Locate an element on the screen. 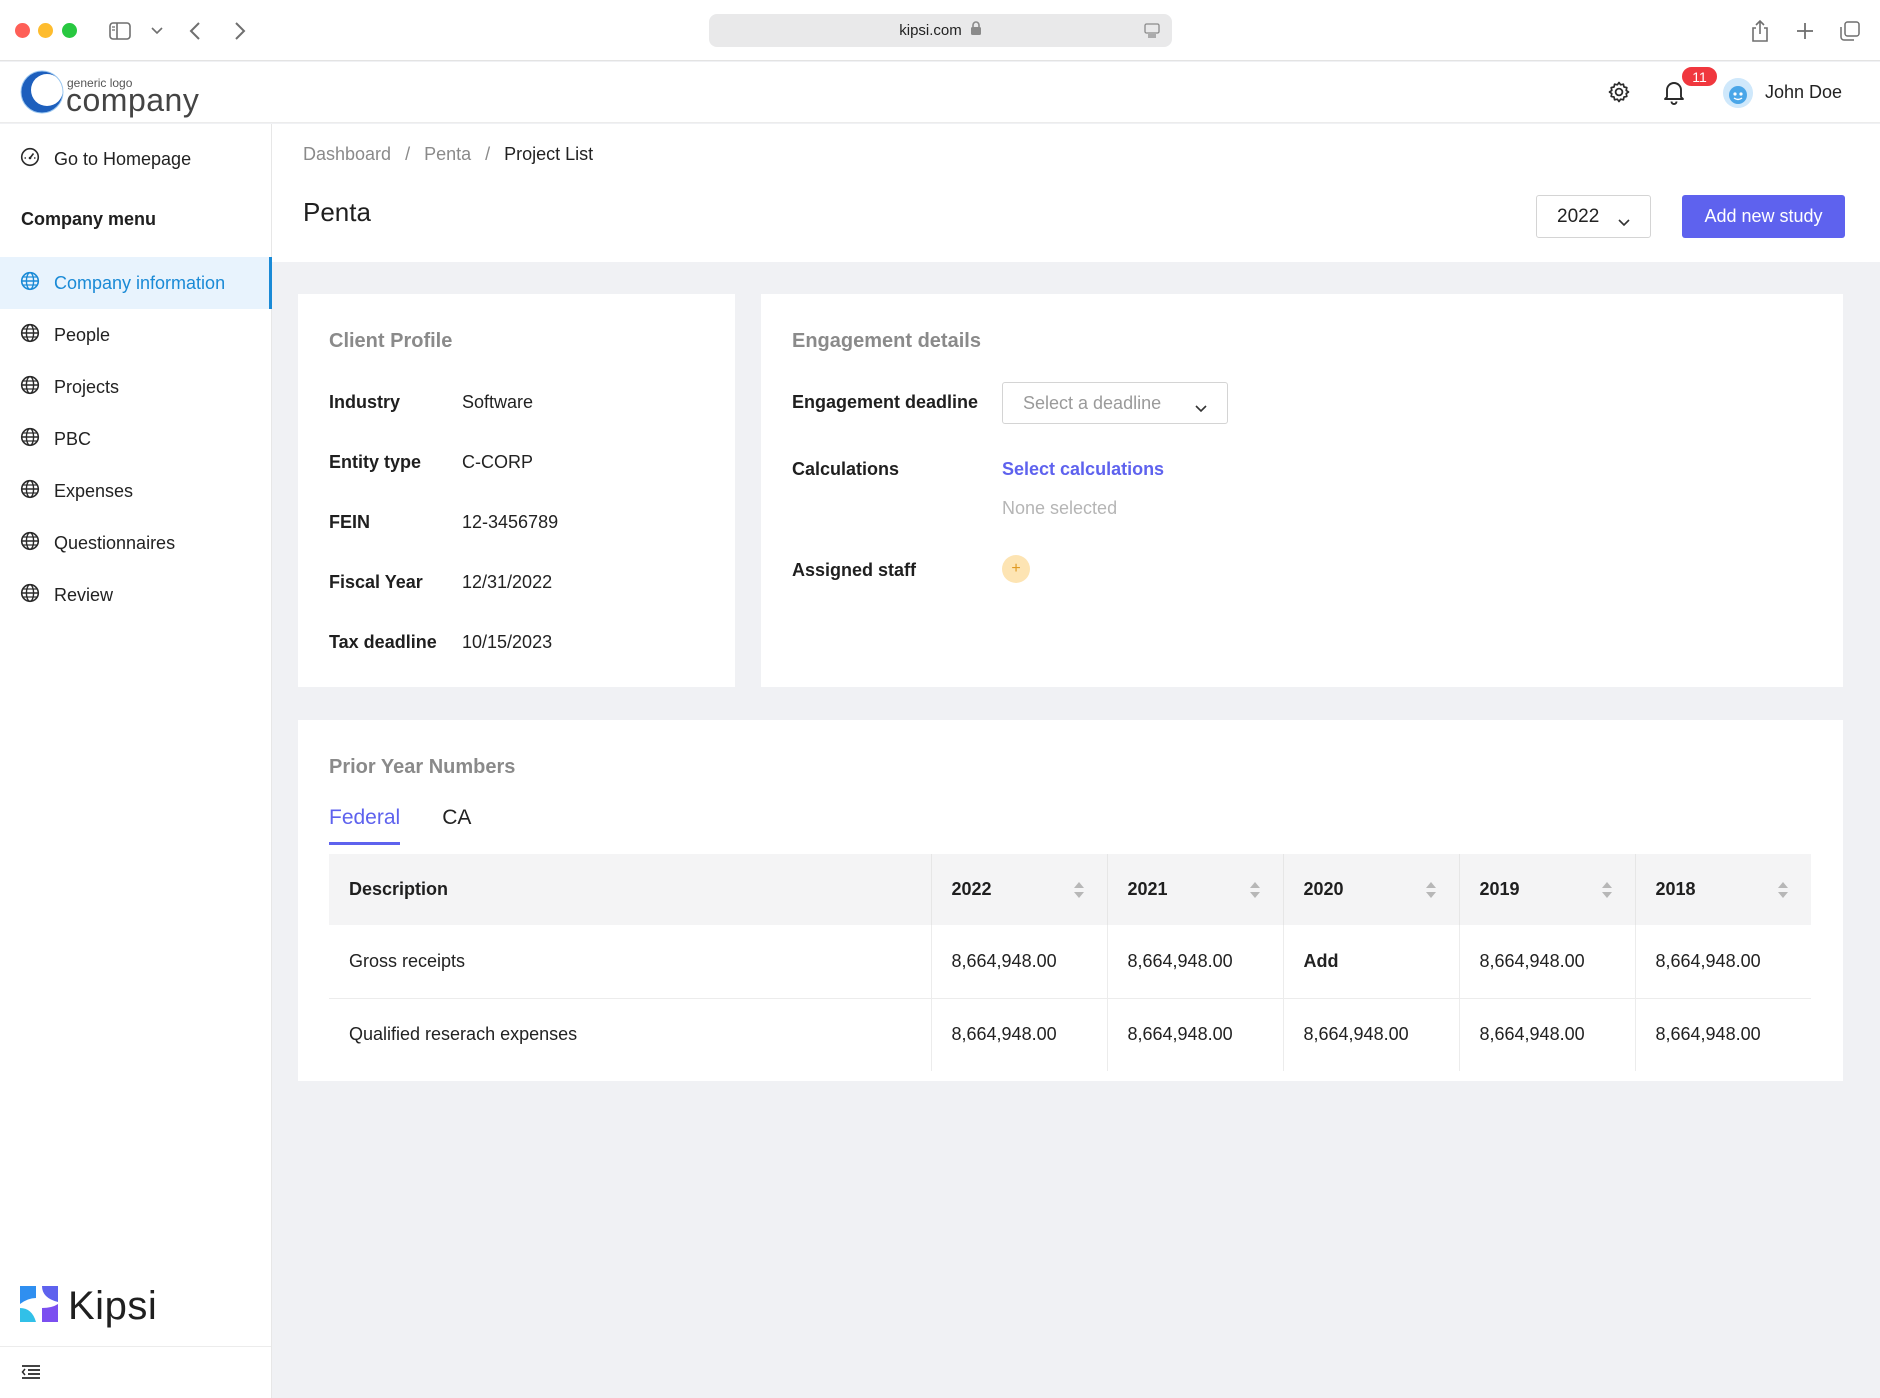 The image size is (1880, 1398). sidebar-item-label: Company information is located at coordinates (140, 282).